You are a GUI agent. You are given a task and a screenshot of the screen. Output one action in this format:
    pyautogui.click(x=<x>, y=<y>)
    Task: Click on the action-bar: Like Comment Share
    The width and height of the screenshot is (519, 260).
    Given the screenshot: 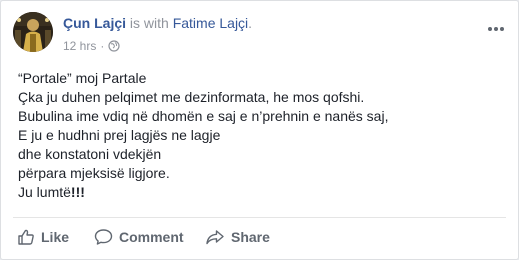 What is the action you would take?
    pyautogui.click(x=259, y=237)
    